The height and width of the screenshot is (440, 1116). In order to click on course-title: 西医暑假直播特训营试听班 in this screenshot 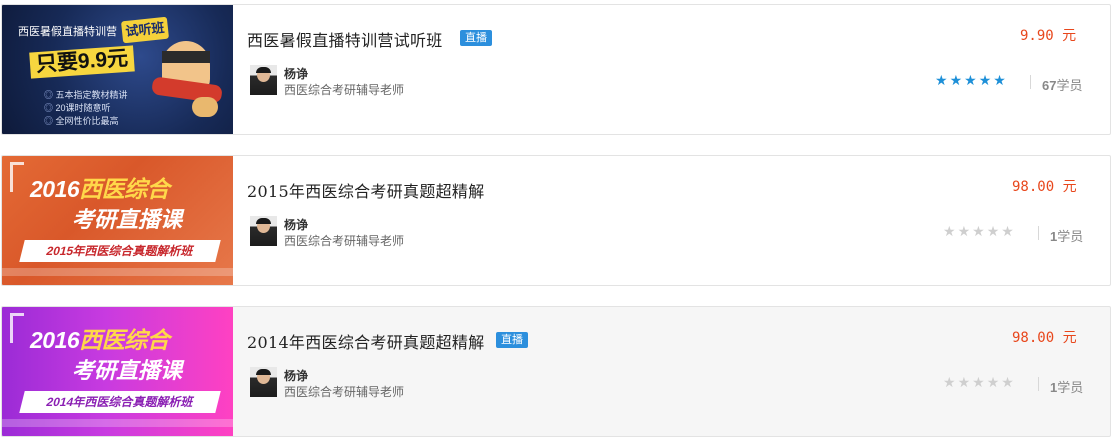, I will do `click(345, 39)`.